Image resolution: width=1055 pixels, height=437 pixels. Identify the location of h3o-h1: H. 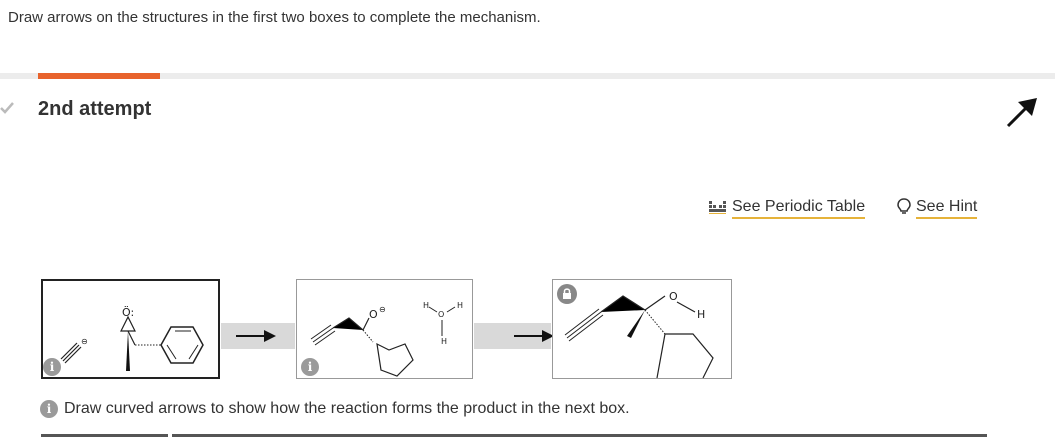
(426, 305).